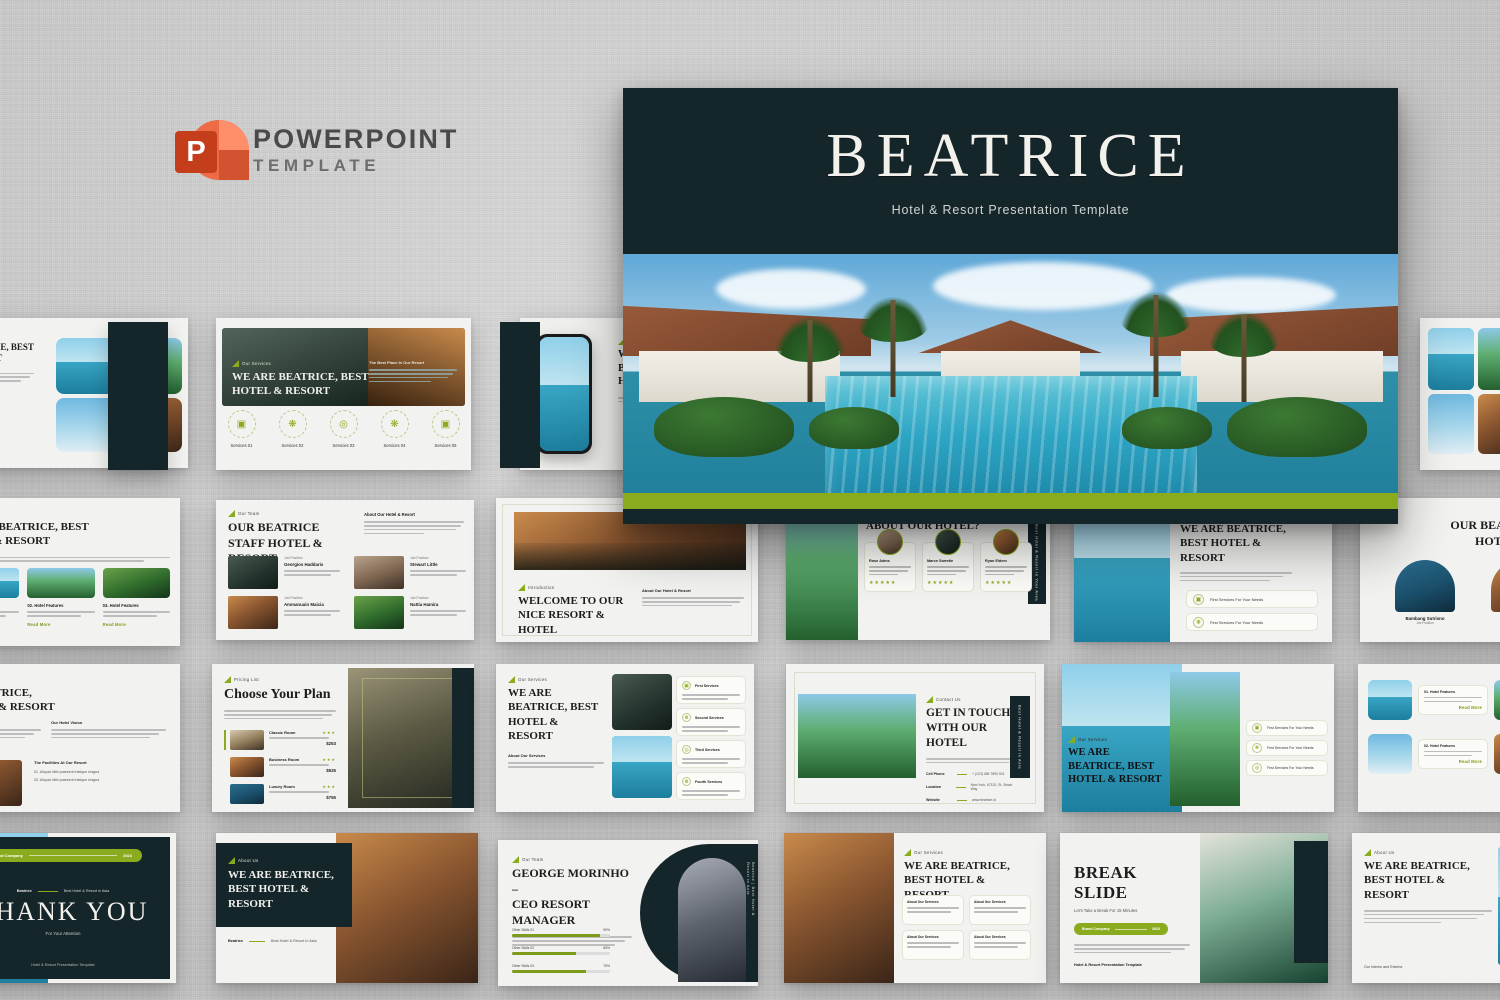 The image size is (1500, 1000). What do you see at coordinates (709, 781) in the screenshot?
I see `service-card-label: Fourth Services` at bounding box center [709, 781].